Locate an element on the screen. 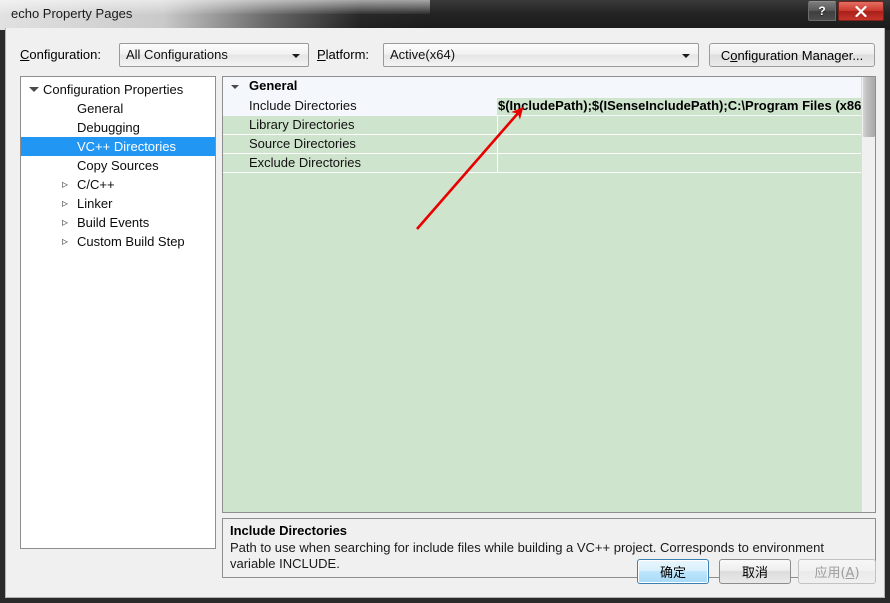 This screenshot has height=603, width=890. platform-label: Platform: is located at coordinates (343, 54).